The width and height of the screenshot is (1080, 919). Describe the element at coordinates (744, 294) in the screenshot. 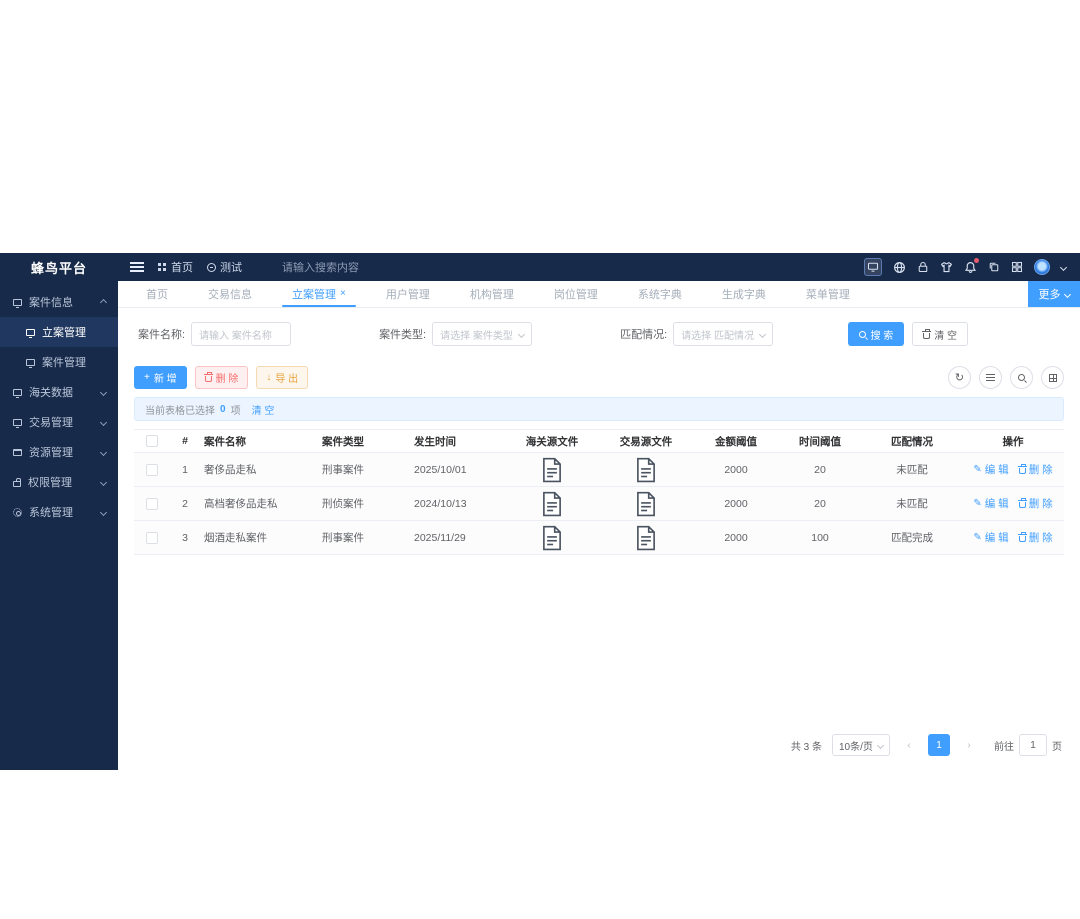

I see `page-tab: 生成字典` at that location.